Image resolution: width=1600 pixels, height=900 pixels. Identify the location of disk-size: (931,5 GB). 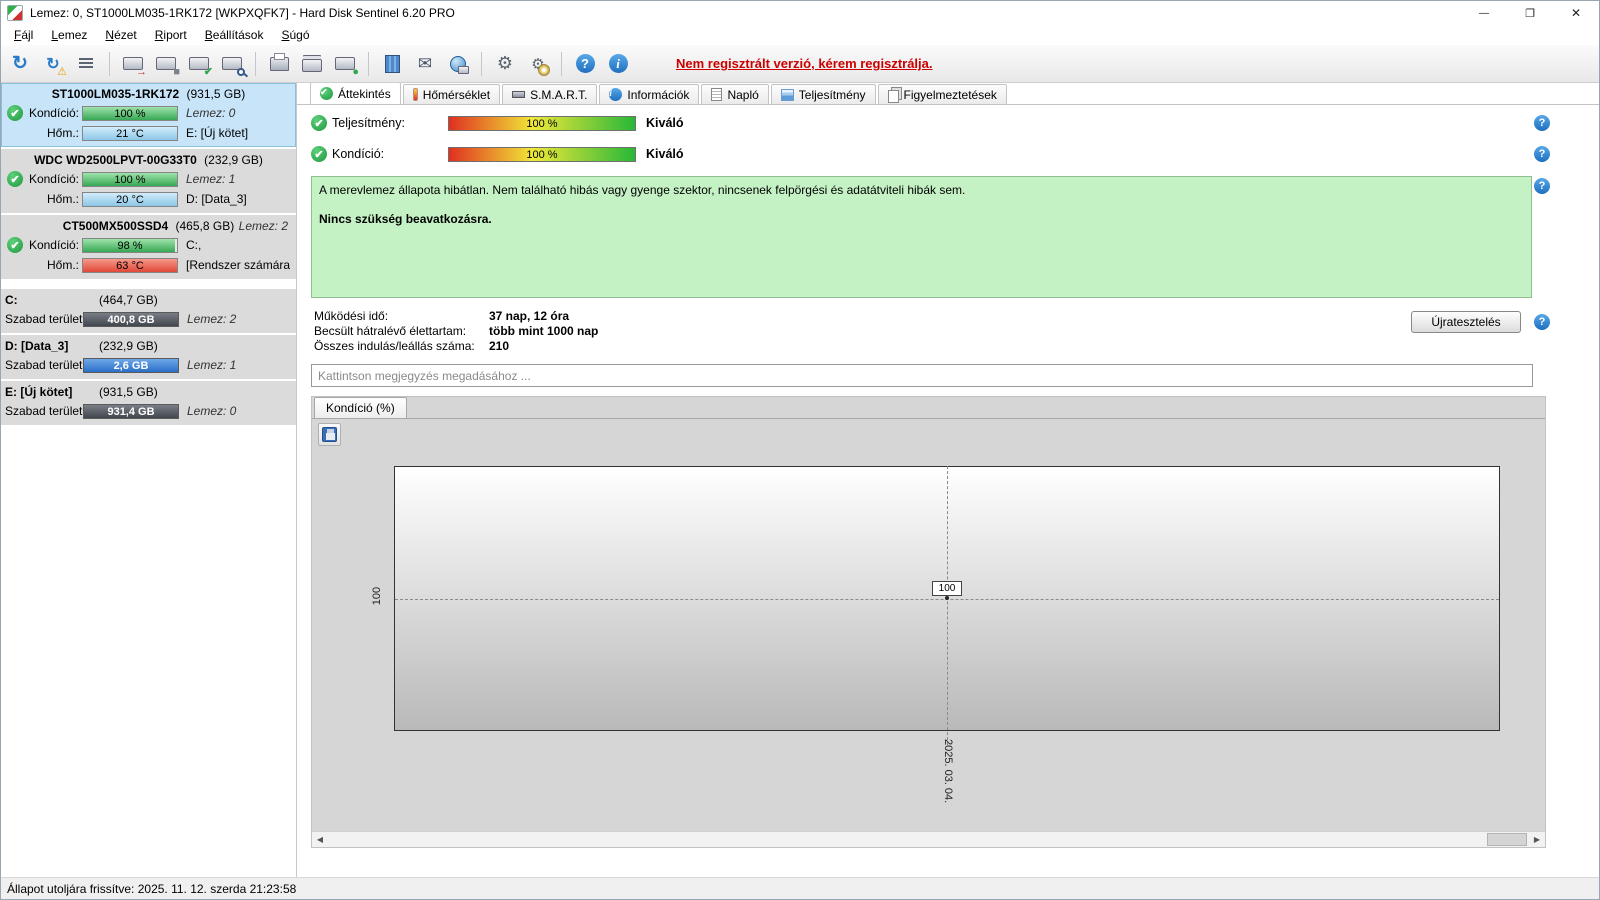
(216, 94).